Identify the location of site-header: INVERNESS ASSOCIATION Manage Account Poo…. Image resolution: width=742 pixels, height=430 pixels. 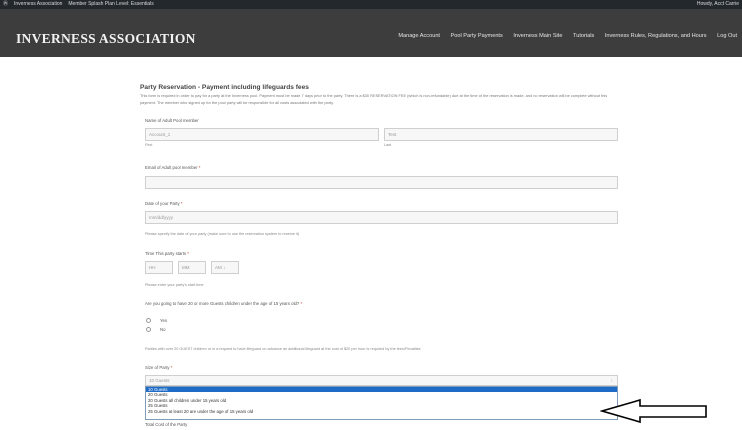
(371, 33).